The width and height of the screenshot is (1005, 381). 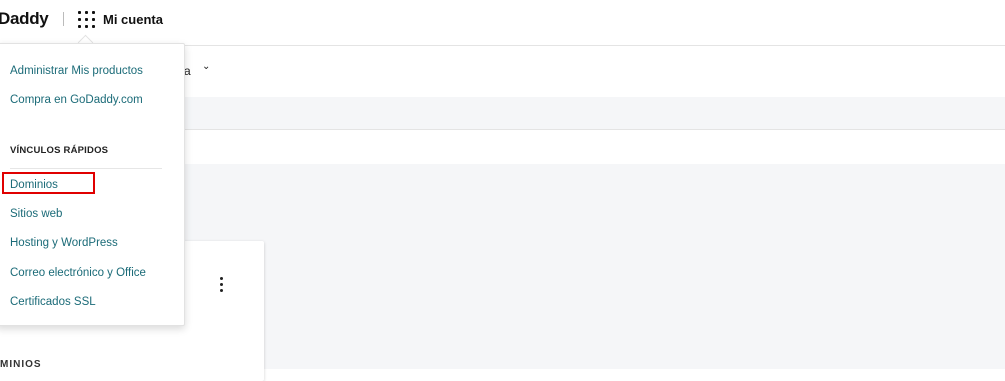 I want to click on ssl-certificates-link: Certificados SSL, so click(x=53, y=302).